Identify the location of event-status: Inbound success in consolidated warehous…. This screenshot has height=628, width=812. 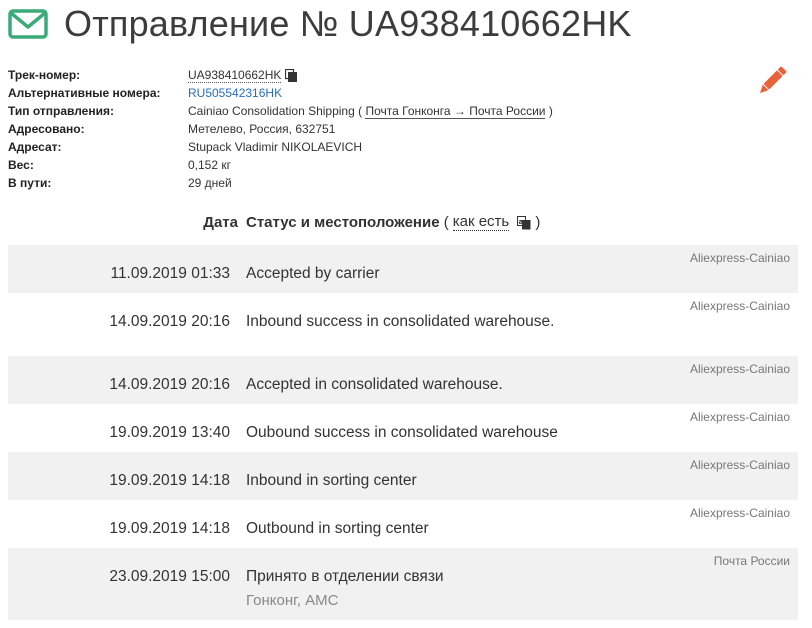
(400, 321).